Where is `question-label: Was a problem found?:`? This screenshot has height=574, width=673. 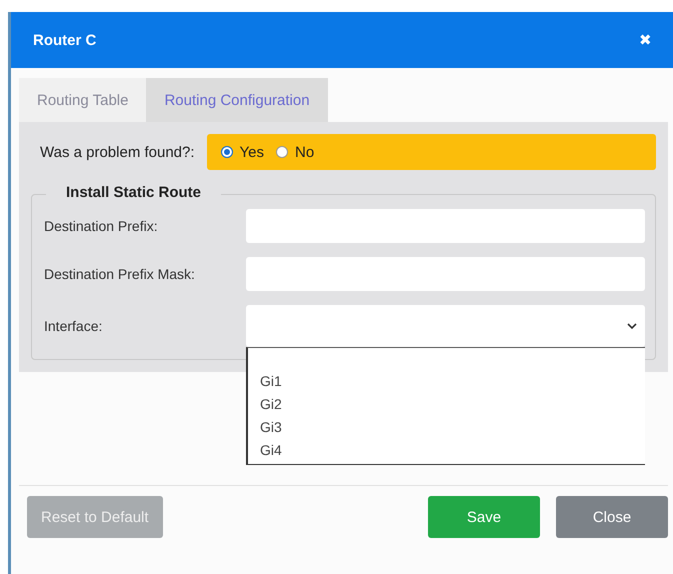
question-label: Was a problem found?: is located at coordinates (117, 152).